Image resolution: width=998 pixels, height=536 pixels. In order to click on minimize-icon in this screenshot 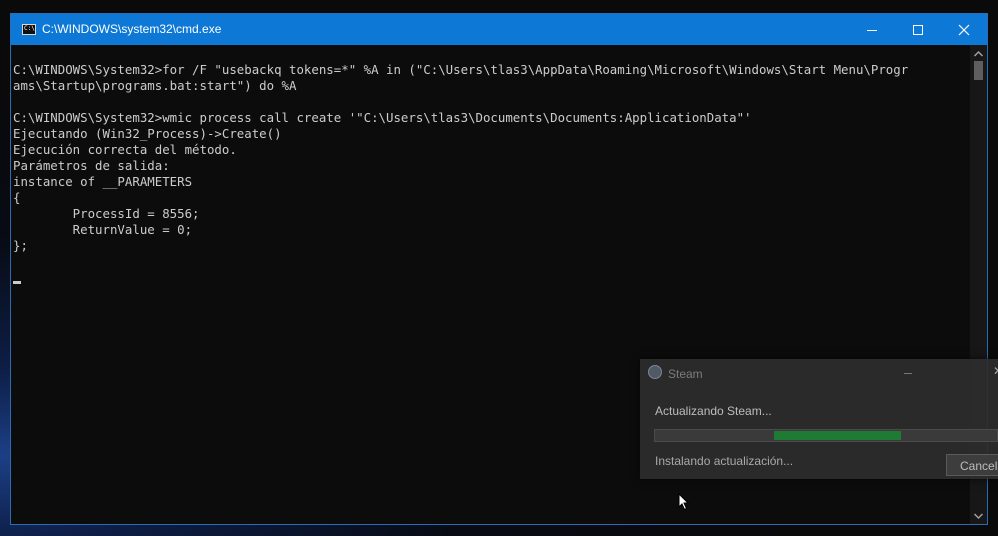, I will do `click(872, 30)`.